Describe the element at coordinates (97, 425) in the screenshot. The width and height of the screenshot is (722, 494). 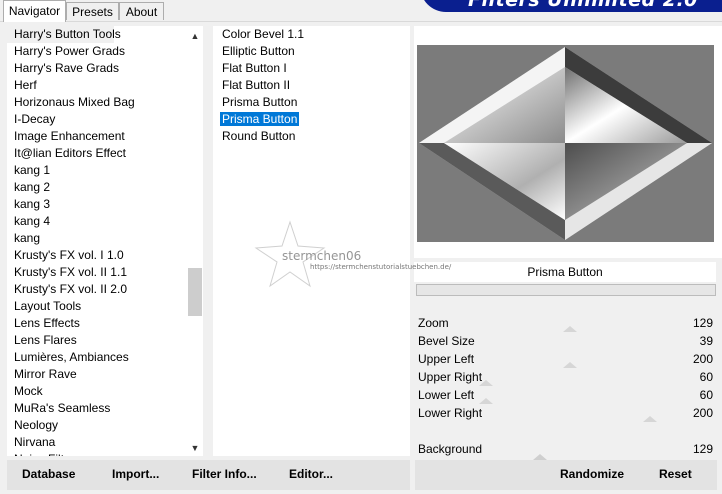
I see `category-item: Neology` at that location.